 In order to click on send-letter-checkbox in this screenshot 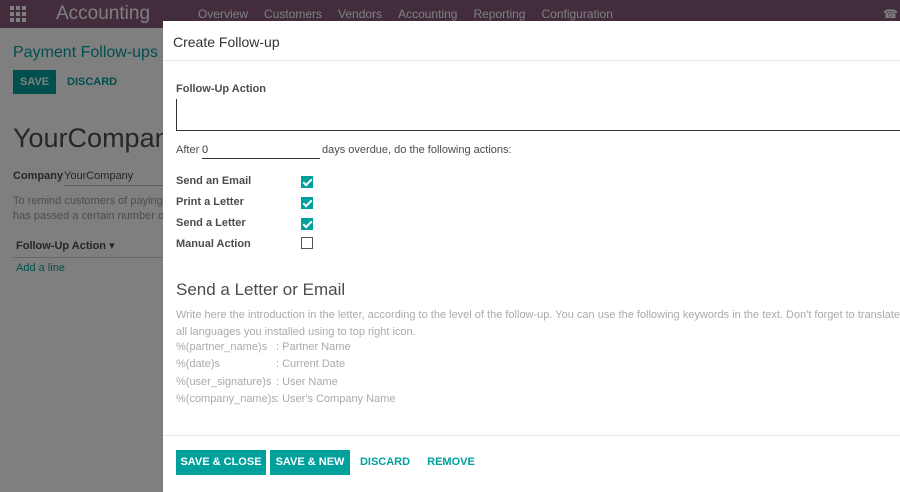, I will do `click(307, 224)`.